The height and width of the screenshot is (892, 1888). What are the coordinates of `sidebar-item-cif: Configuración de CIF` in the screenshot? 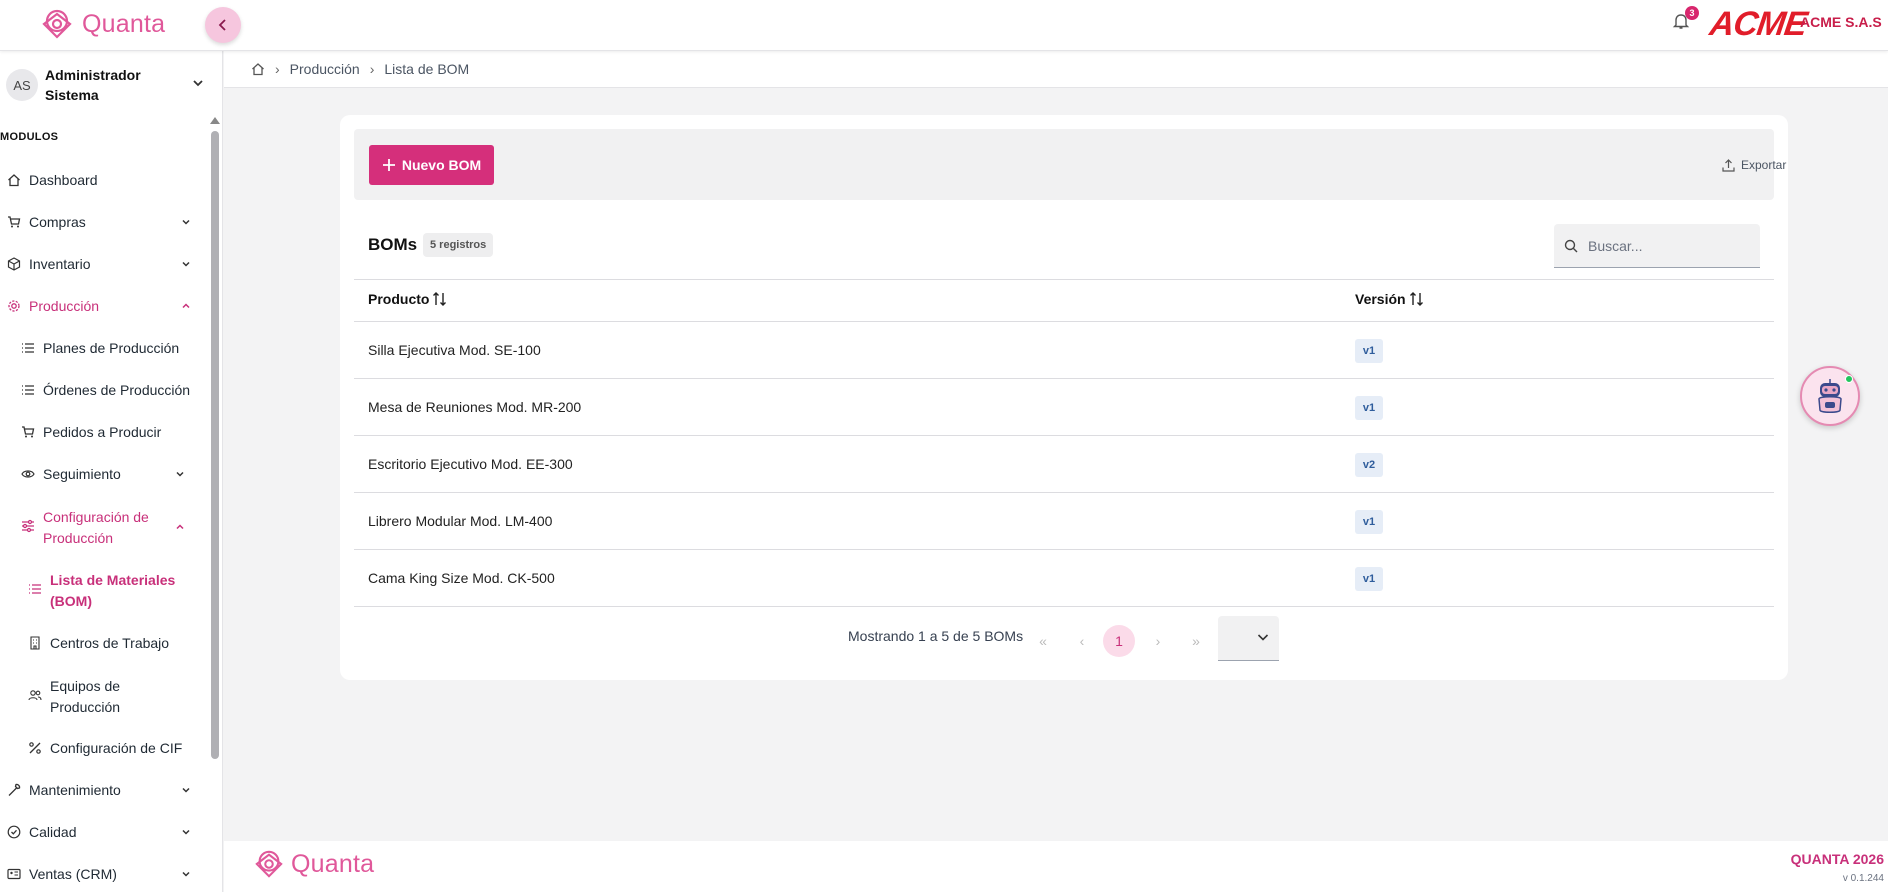 It's located at (104, 748).